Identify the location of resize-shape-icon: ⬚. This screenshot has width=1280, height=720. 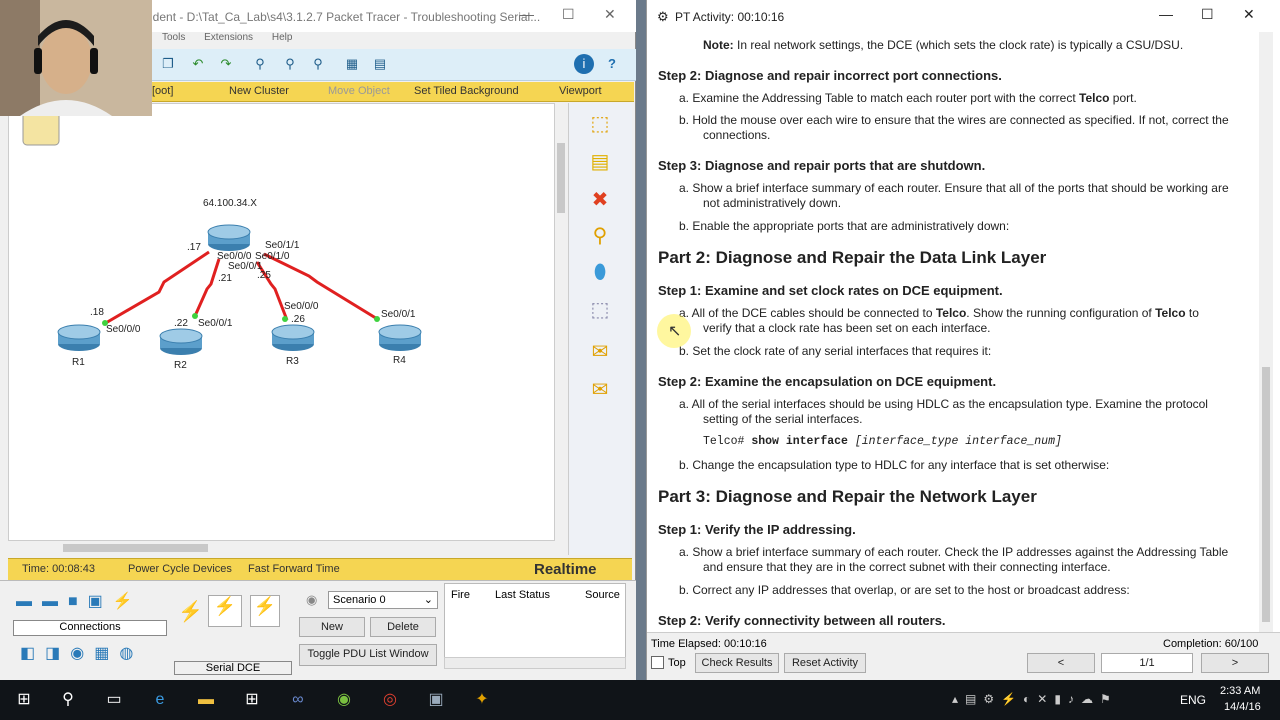
(600, 310).